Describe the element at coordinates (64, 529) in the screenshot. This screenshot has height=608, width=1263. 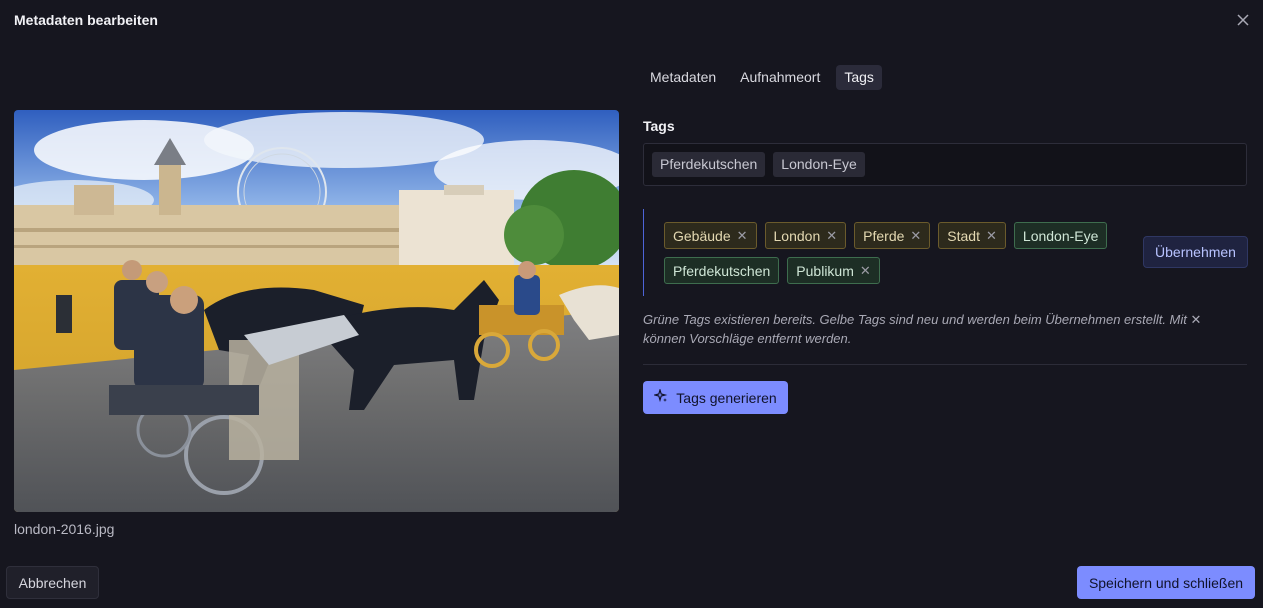
I see `image-filename: london-2016.jpg` at that location.